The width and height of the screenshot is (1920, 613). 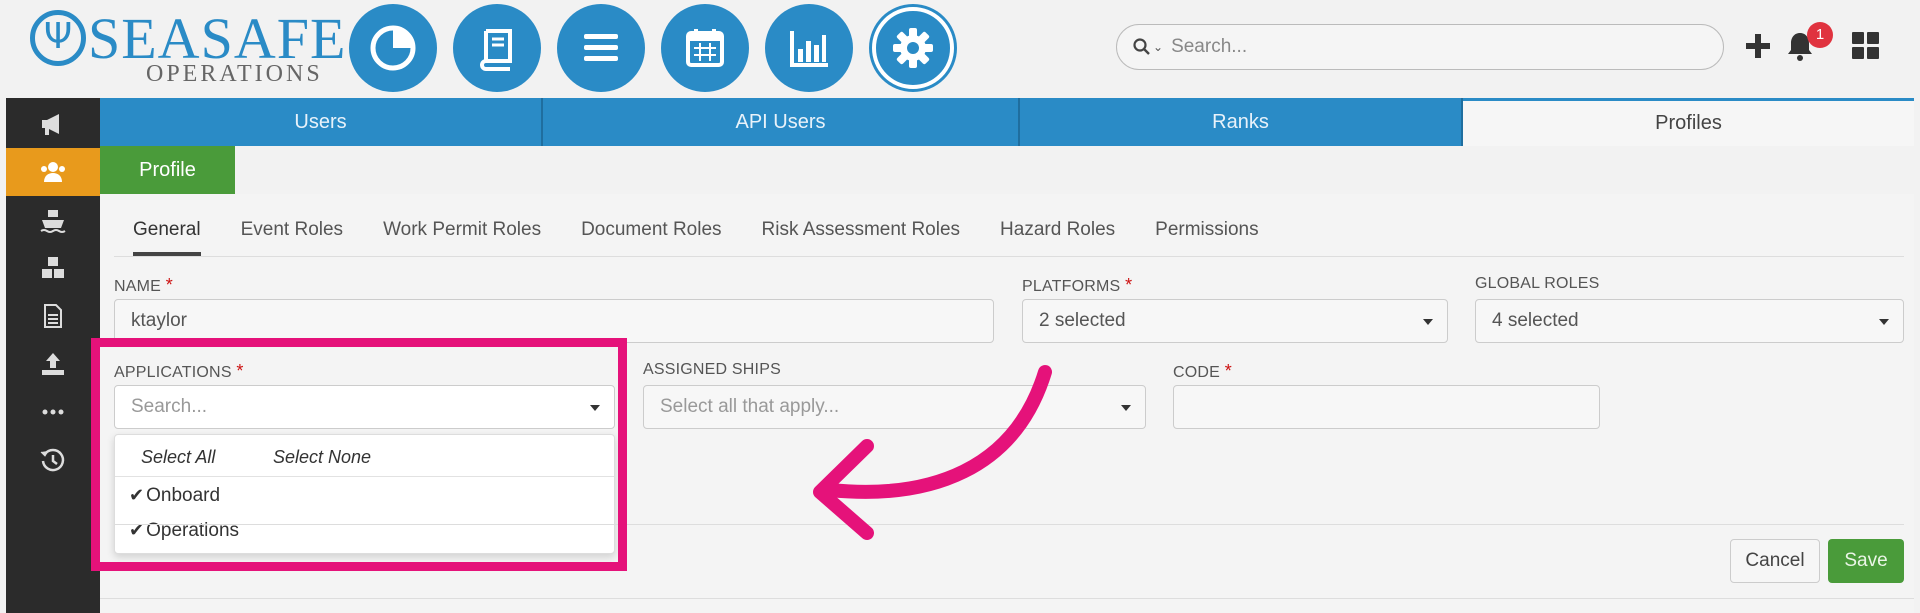 What do you see at coordinates (1688, 122) in the screenshot?
I see `tab-profiles: Profiles` at bounding box center [1688, 122].